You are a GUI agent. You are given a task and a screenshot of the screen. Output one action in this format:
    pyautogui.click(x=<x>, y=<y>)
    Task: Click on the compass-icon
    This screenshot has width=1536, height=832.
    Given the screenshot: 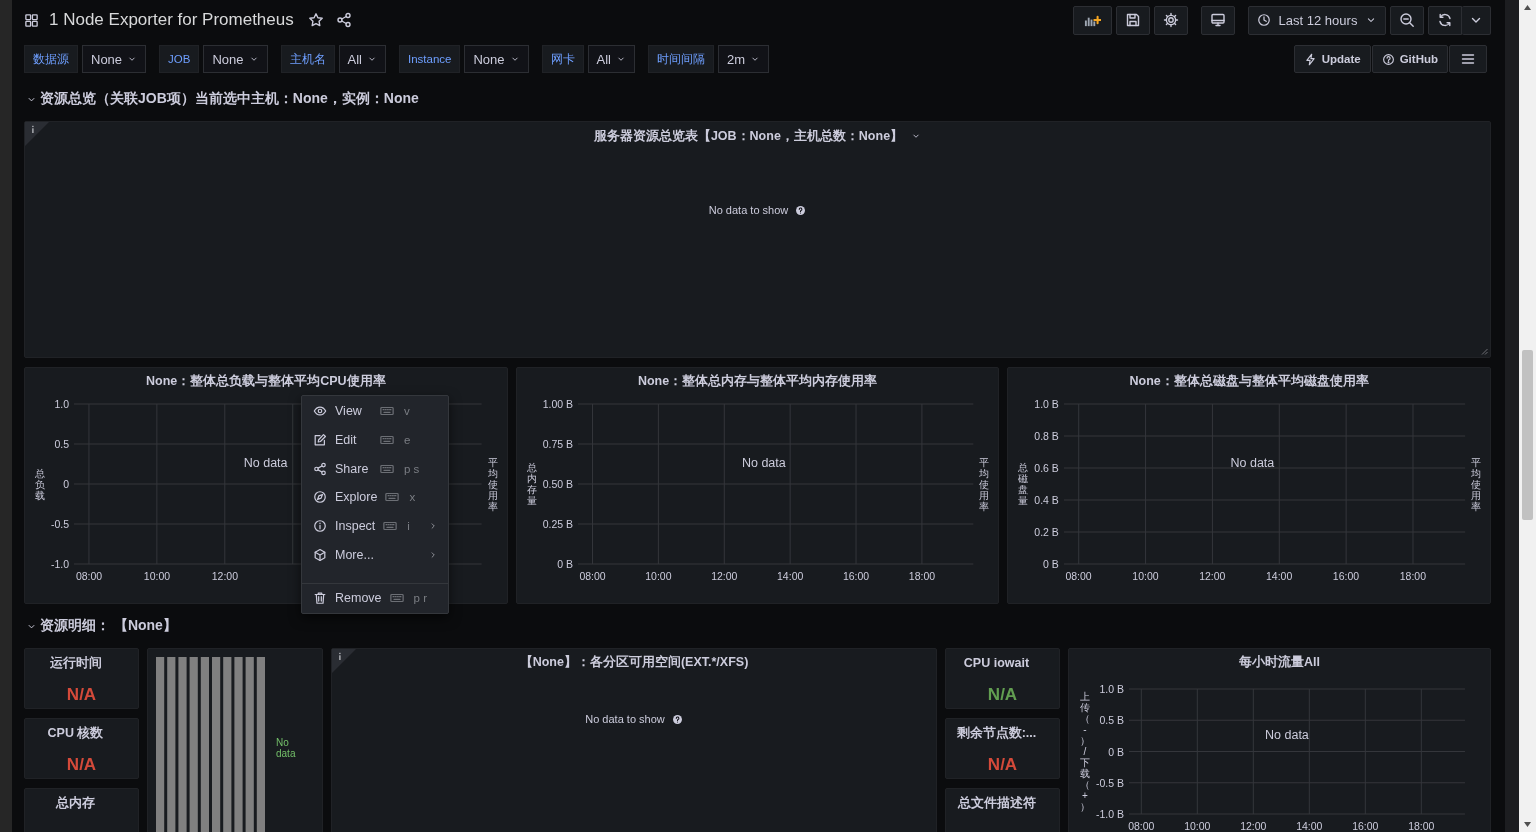 What is the action you would take?
    pyautogui.click(x=320, y=497)
    